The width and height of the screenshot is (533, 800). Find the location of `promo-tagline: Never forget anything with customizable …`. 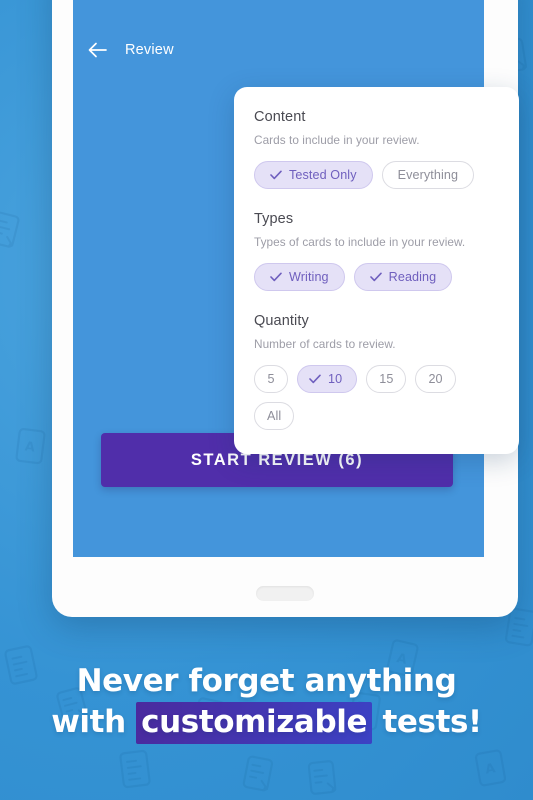

promo-tagline: Never forget anything with customizable … is located at coordinates (266, 703).